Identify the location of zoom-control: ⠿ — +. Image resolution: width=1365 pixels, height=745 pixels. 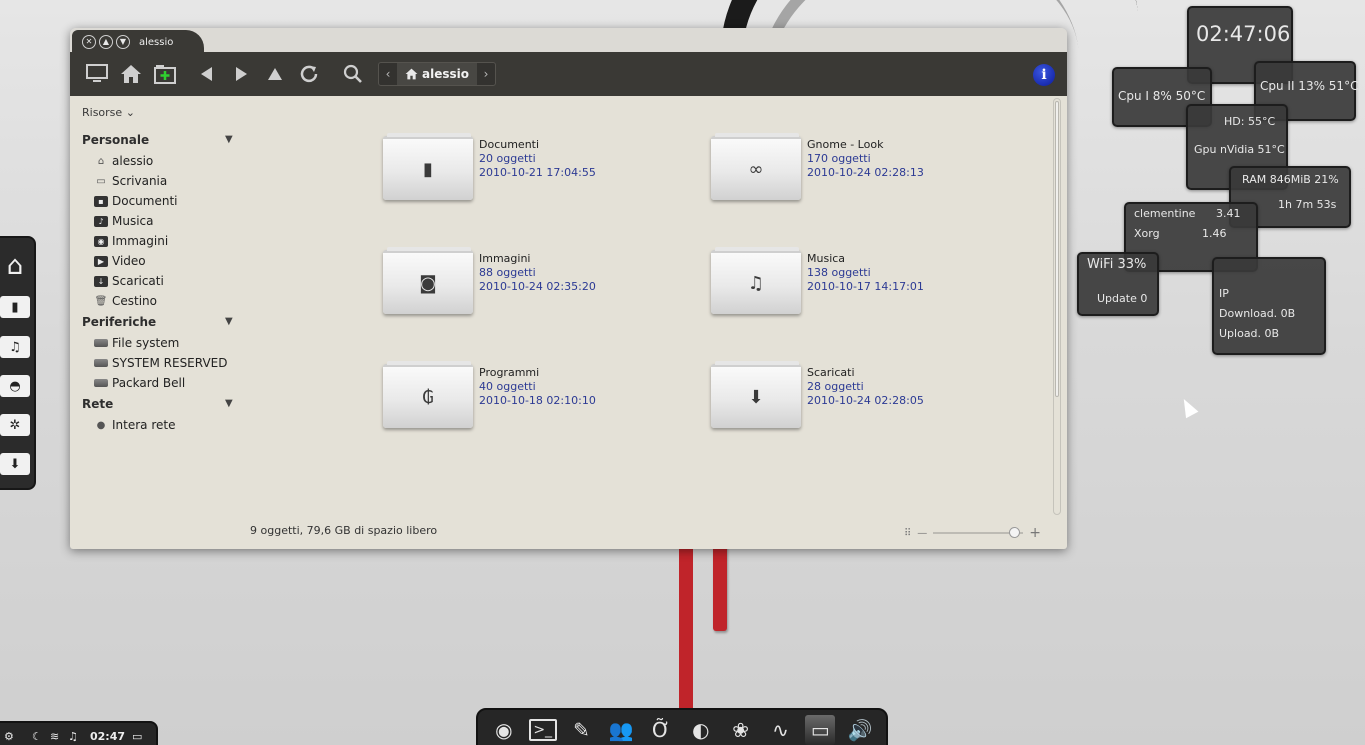
(972, 533).